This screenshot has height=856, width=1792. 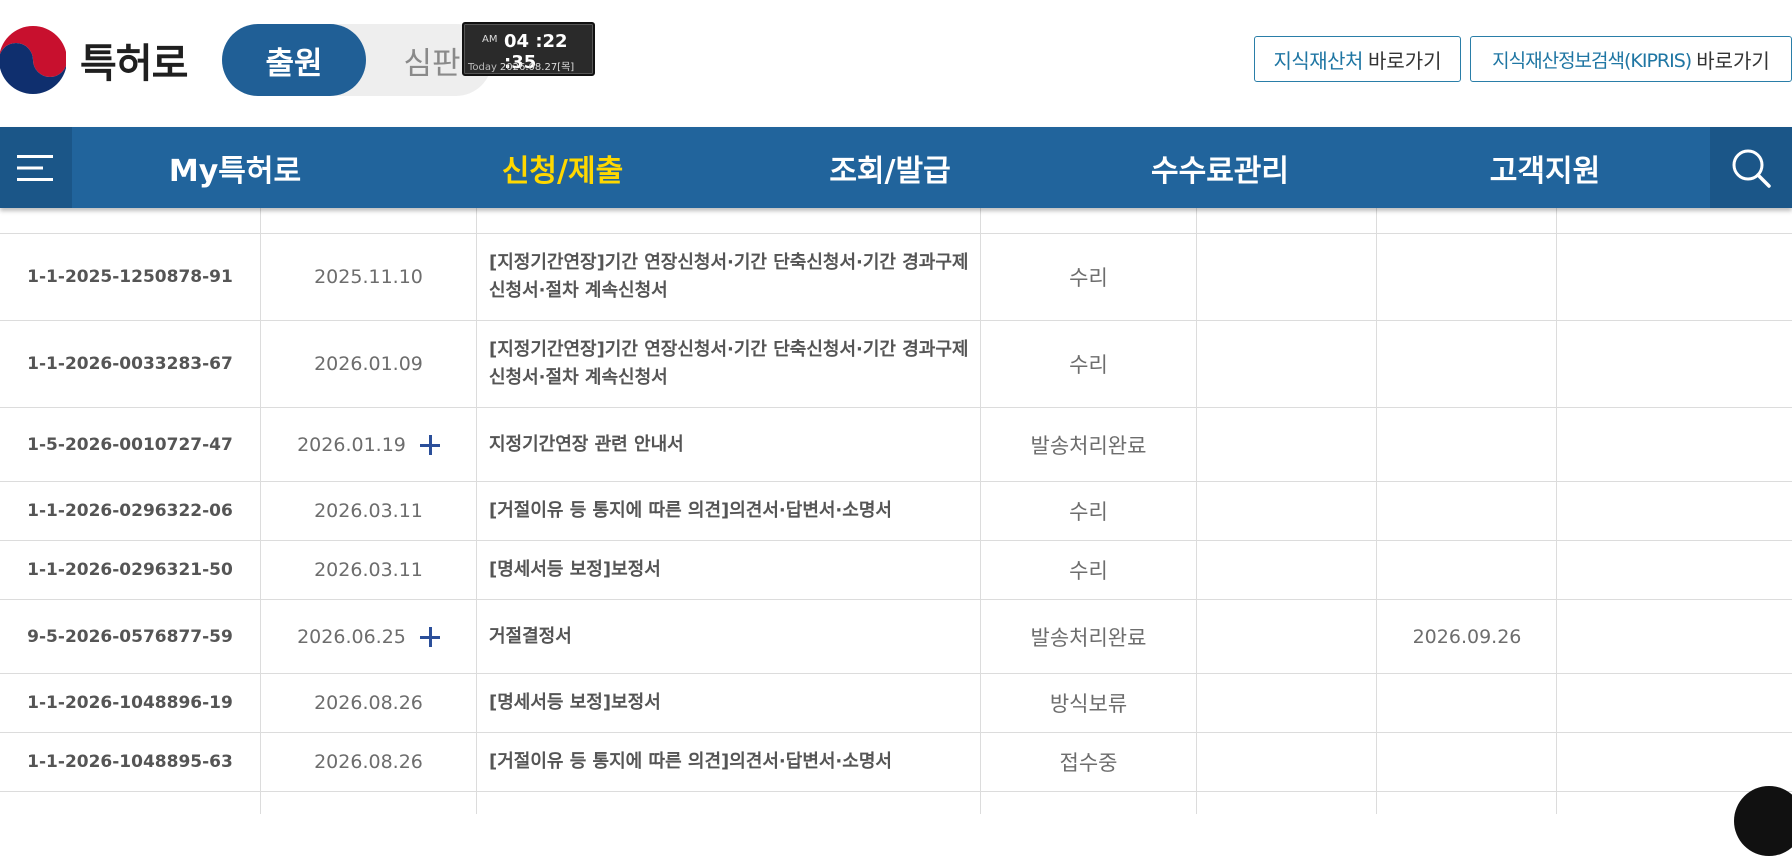 I want to click on nav-item-apply: 신청/제출, so click(x=562, y=167).